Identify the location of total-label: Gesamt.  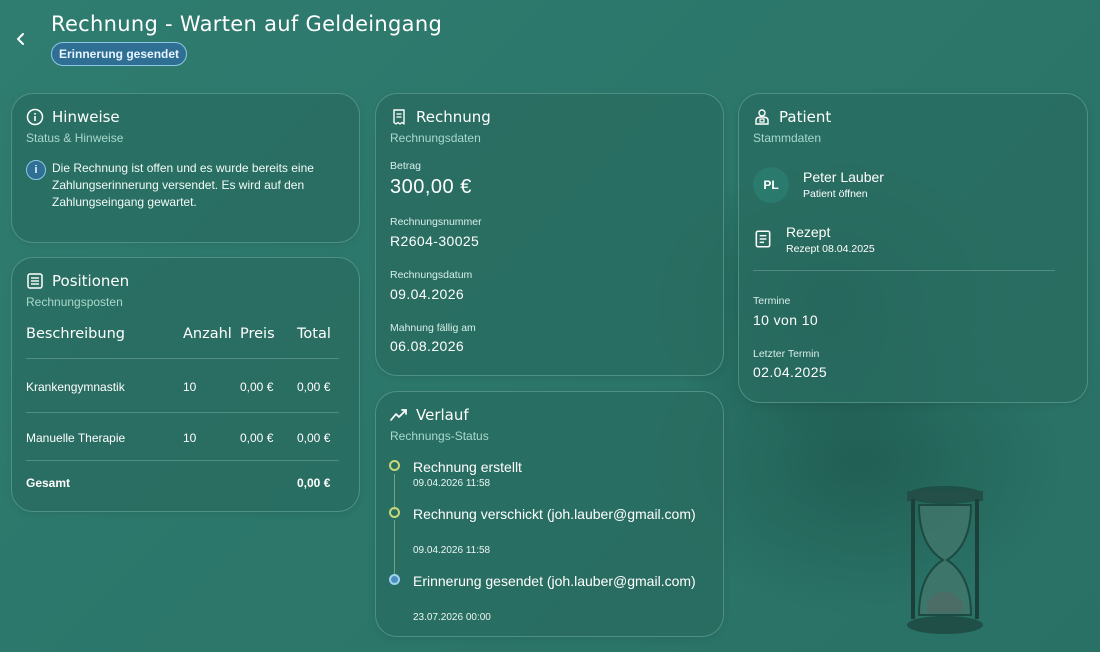
(48, 483).